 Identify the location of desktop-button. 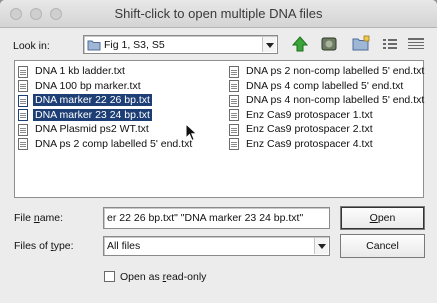
(329, 44).